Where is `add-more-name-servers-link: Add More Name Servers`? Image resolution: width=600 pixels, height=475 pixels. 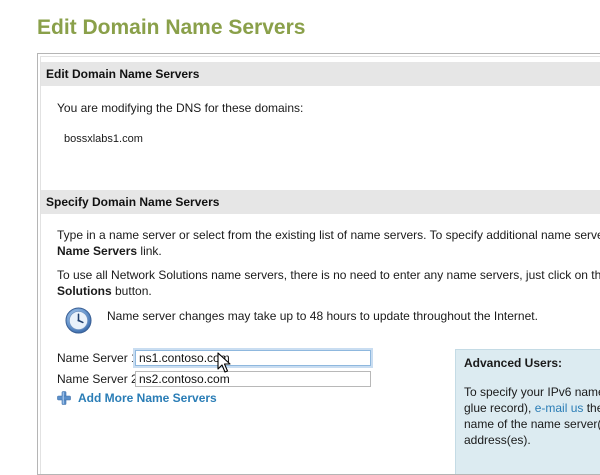
add-more-name-servers-link: Add More Name Servers is located at coordinates (137, 398).